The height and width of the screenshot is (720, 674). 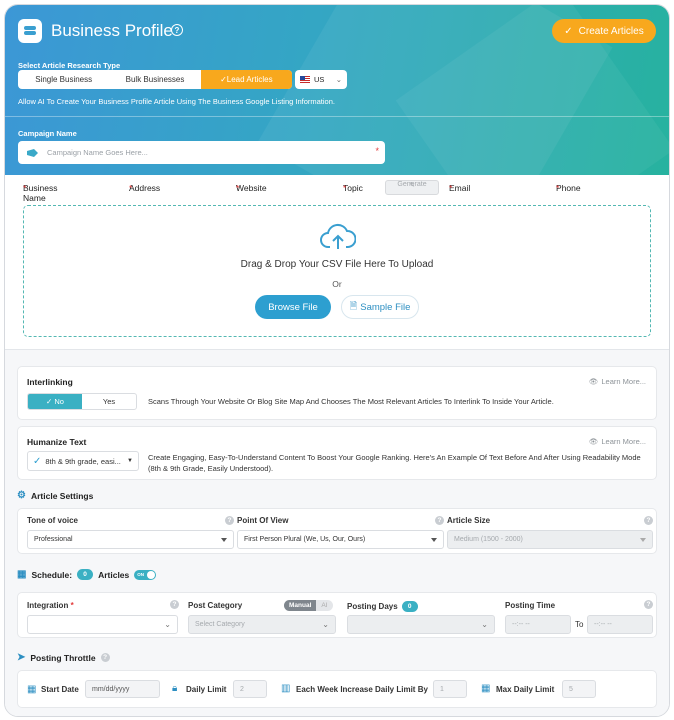 What do you see at coordinates (83, 461) in the screenshot?
I see `readability-select: ✓ 8th & 9th grade, easi... ▼` at bounding box center [83, 461].